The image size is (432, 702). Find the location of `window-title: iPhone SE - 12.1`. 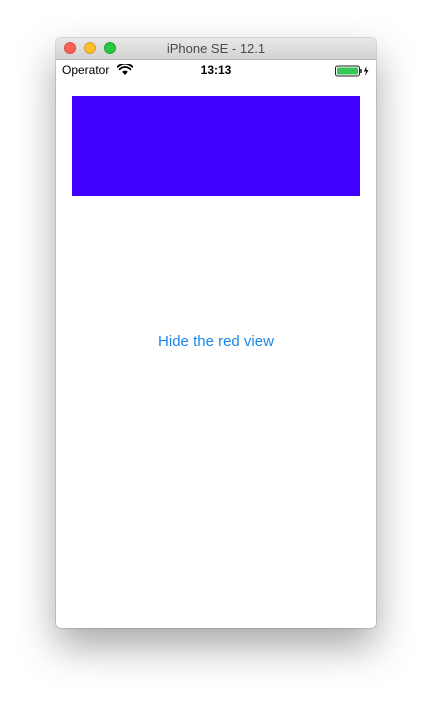

window-title: iPhone SE - 12.1 is located at coordinates (216, 48).